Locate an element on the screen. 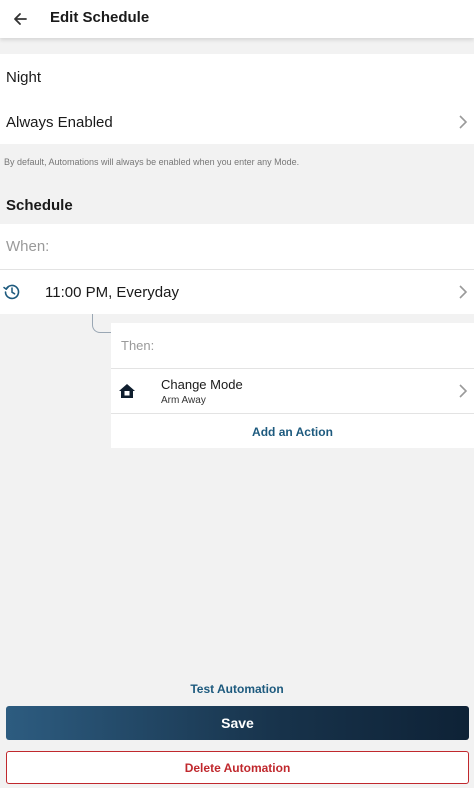  automation-settings-card: Night Always Enabled is located at coordinates (237, 99).